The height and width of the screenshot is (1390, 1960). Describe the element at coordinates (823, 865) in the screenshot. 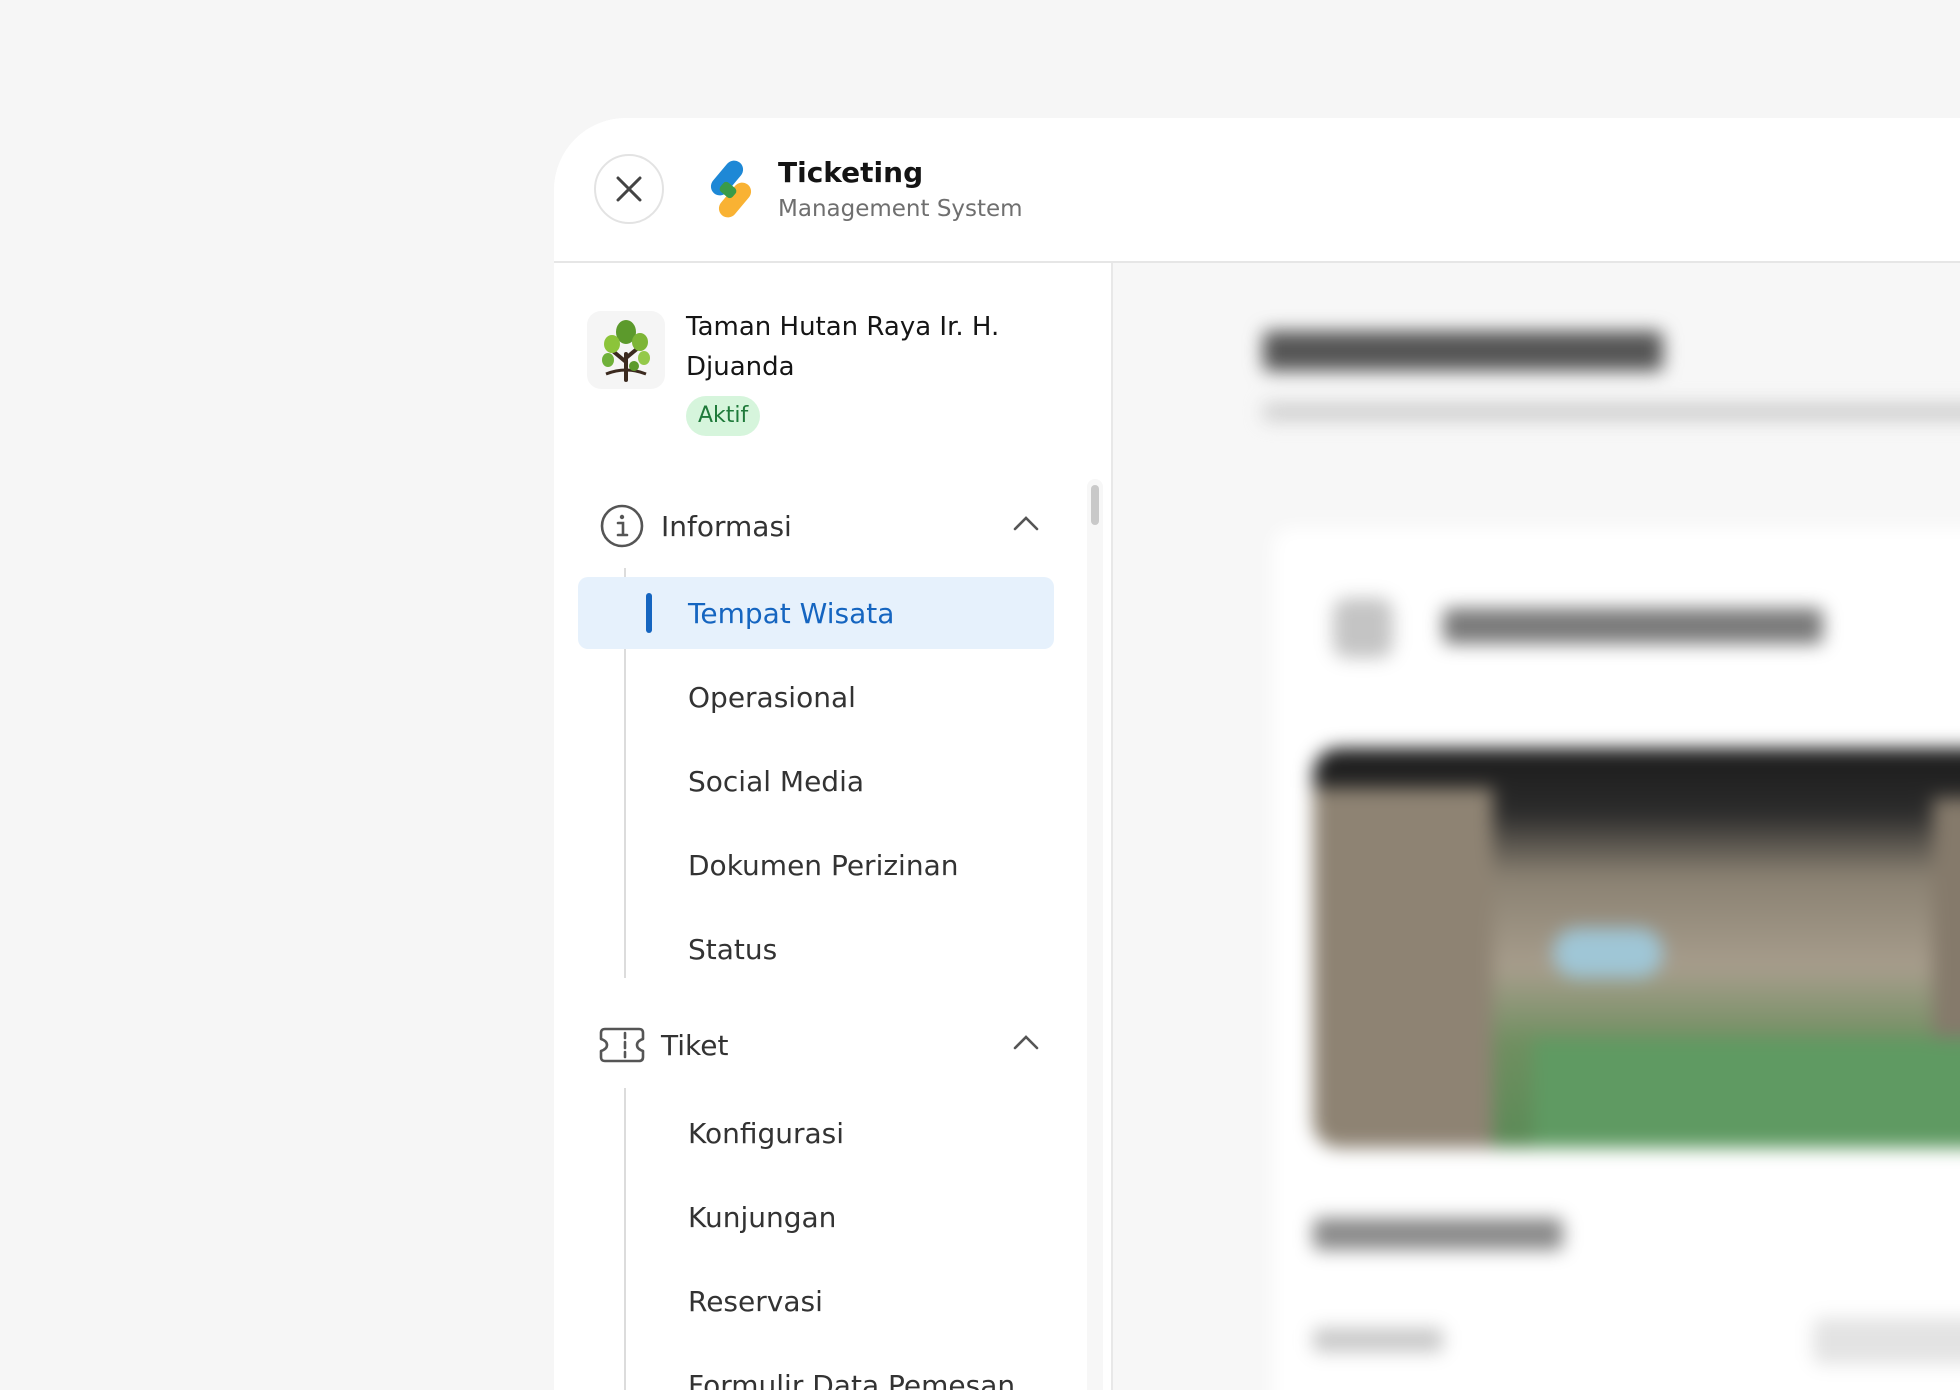

I see `nav-item-label: Dokumen Perizinan` at that location.